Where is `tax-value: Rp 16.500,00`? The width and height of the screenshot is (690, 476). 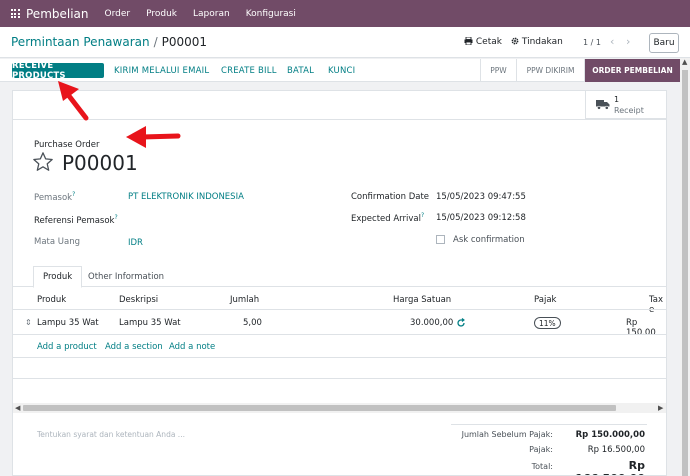 tax-value: Rp 16.500,00 is located at coordinates (616, 450).